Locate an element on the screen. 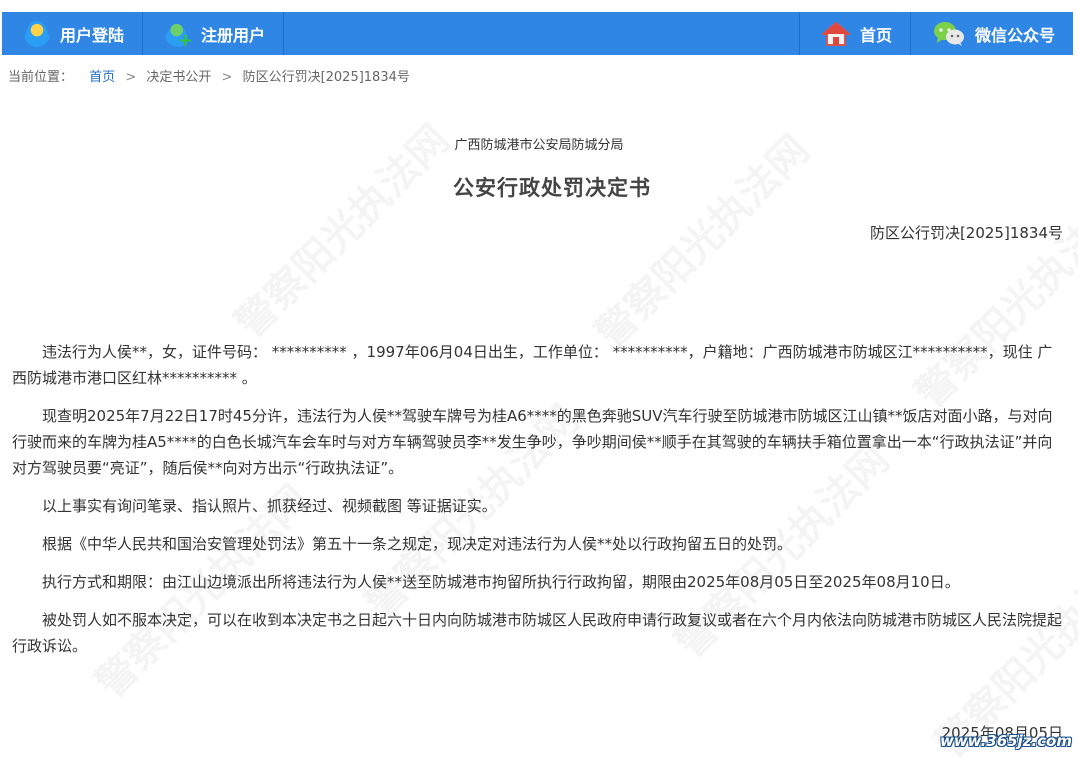  watermark-text: 警察阳光执法网 is located at coordinates (699, 238).